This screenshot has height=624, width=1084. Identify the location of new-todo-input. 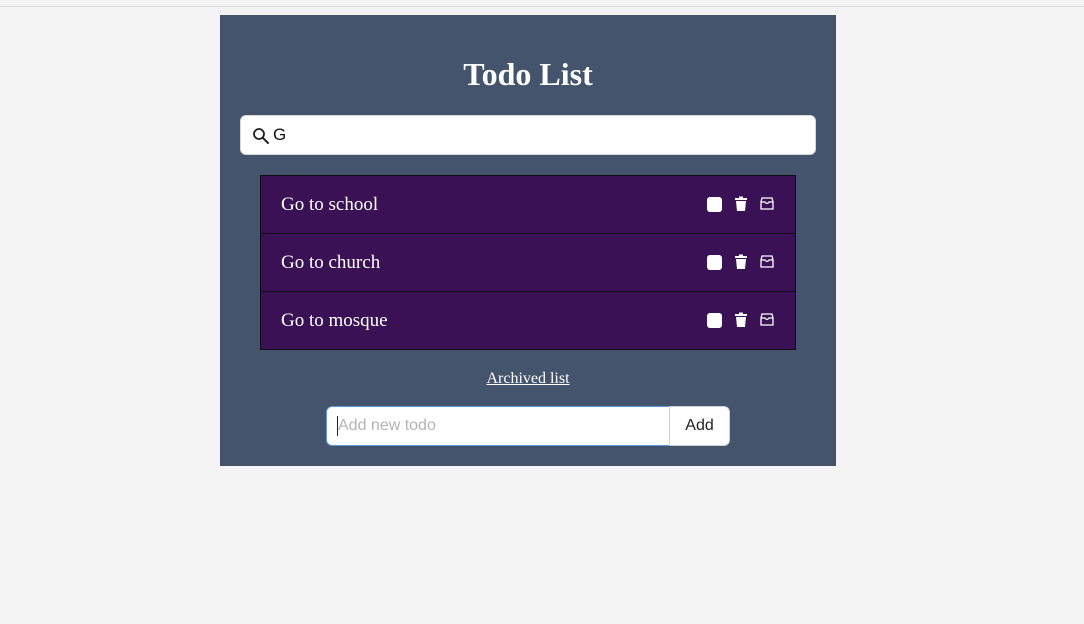
(498, 426).